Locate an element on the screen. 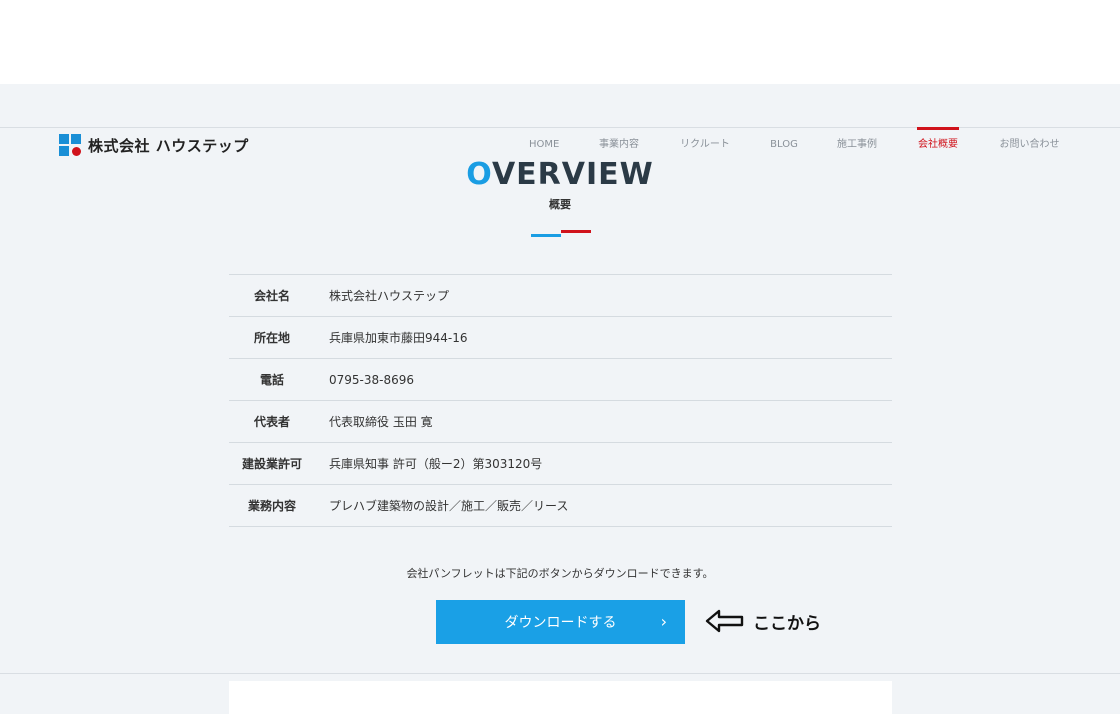 This screenshot has width=1120, height=714. annotation-callout: ここから is located at coordinates (763, 621).